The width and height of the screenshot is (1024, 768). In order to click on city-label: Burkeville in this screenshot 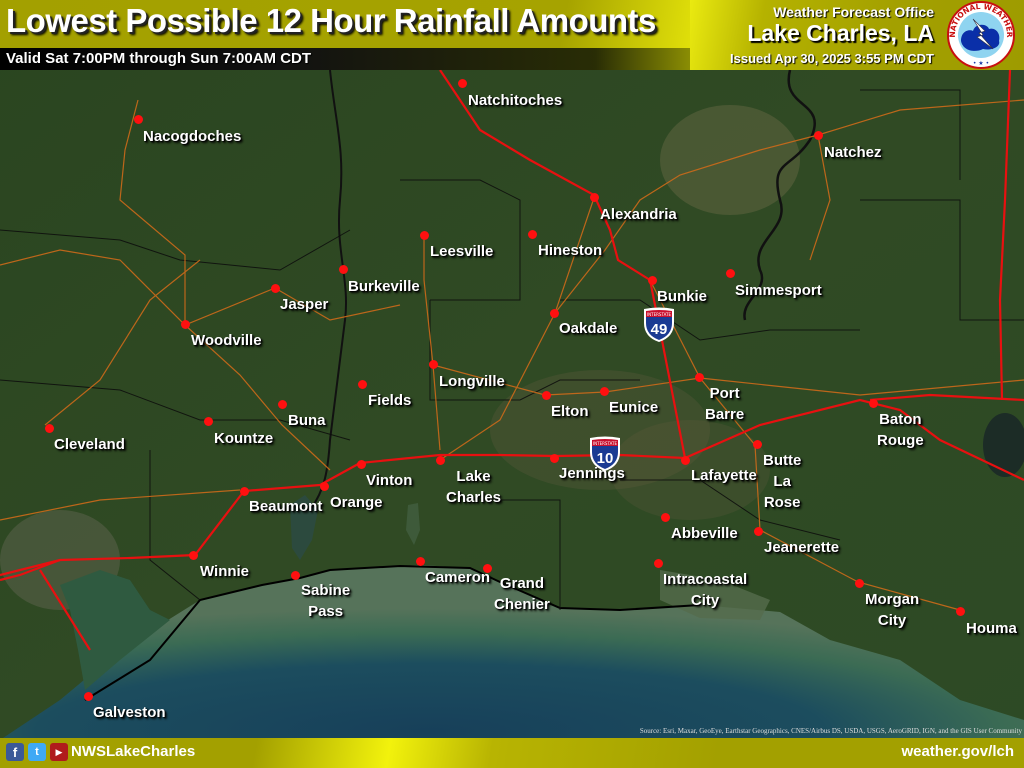, I will do `click(384, 286)`.